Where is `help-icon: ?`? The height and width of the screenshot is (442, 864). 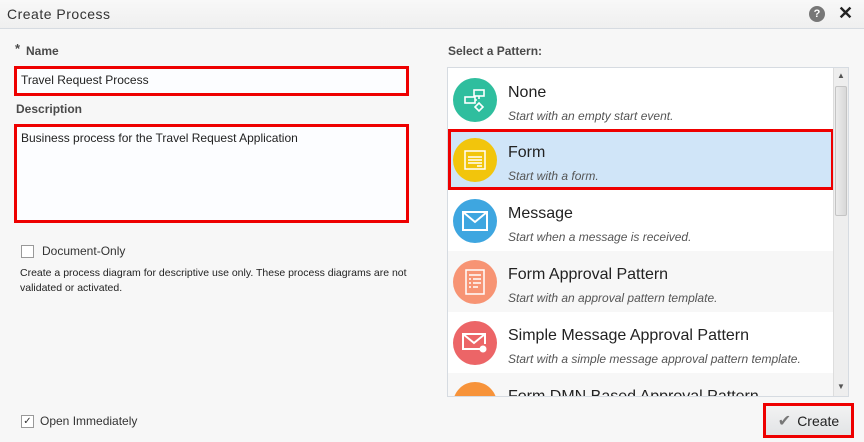 help-icon: ? is located at coordinates (817, 14).